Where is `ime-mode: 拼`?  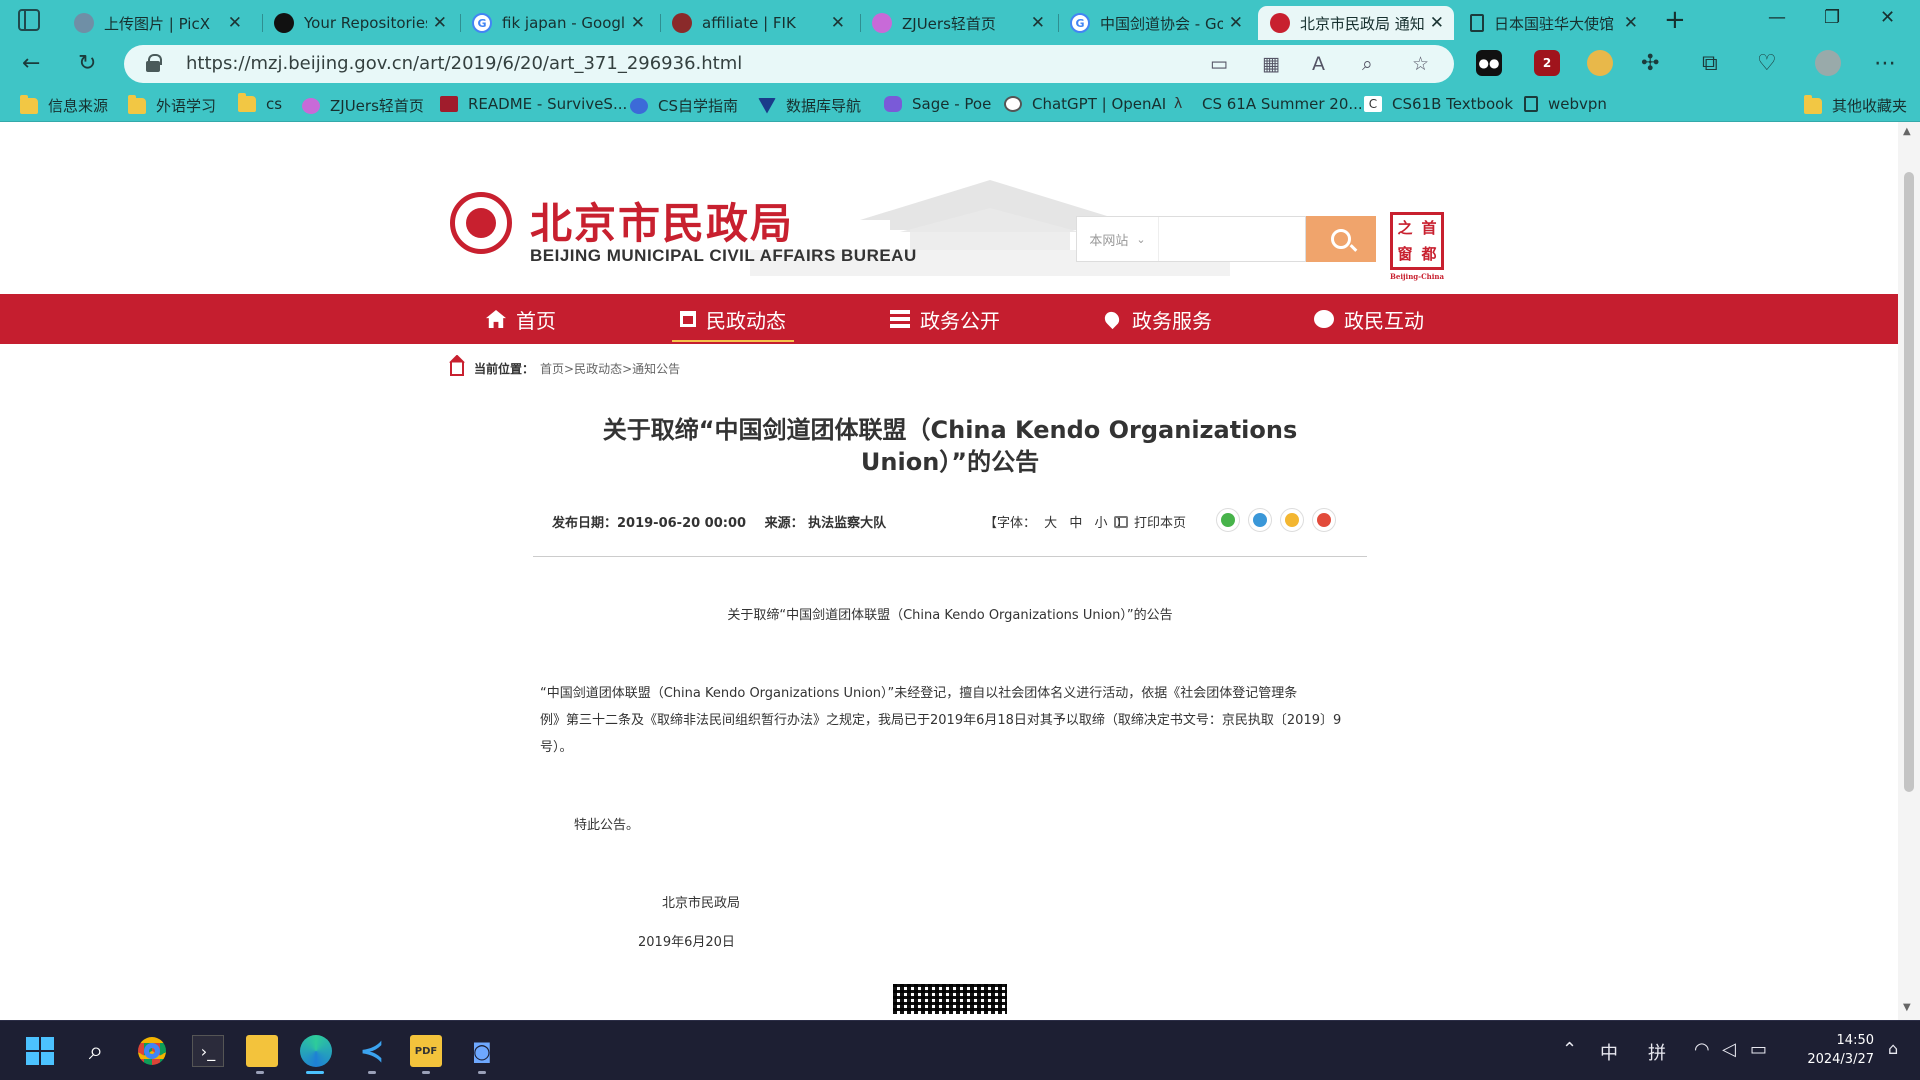 ime-mode: 拼 is located at coordinates (1657, 1052).